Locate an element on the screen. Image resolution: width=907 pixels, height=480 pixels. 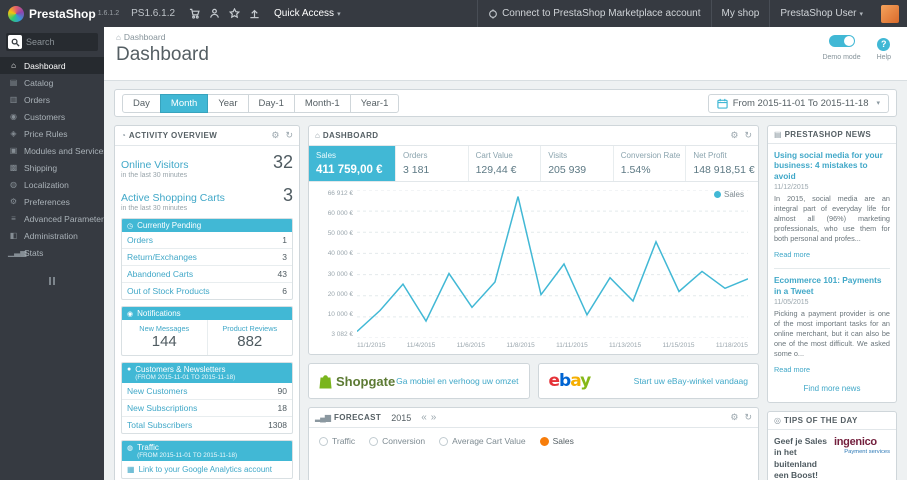
sidebar-item-orders: ▥ Orders is located at coordinates (52, 99).